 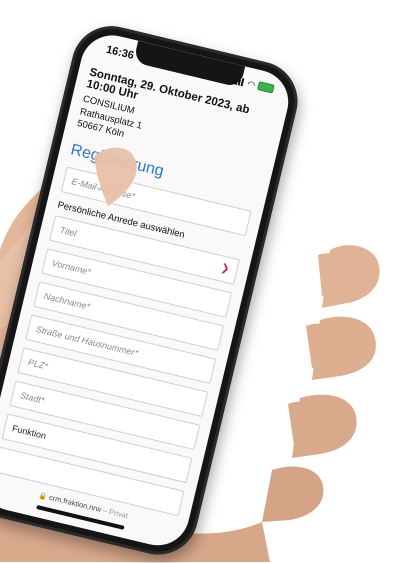 What do you see at coordinates (32, 397) in the screenshot?
I see `stadt-placeholder: Stadt*` at bounding box center [32, 397].